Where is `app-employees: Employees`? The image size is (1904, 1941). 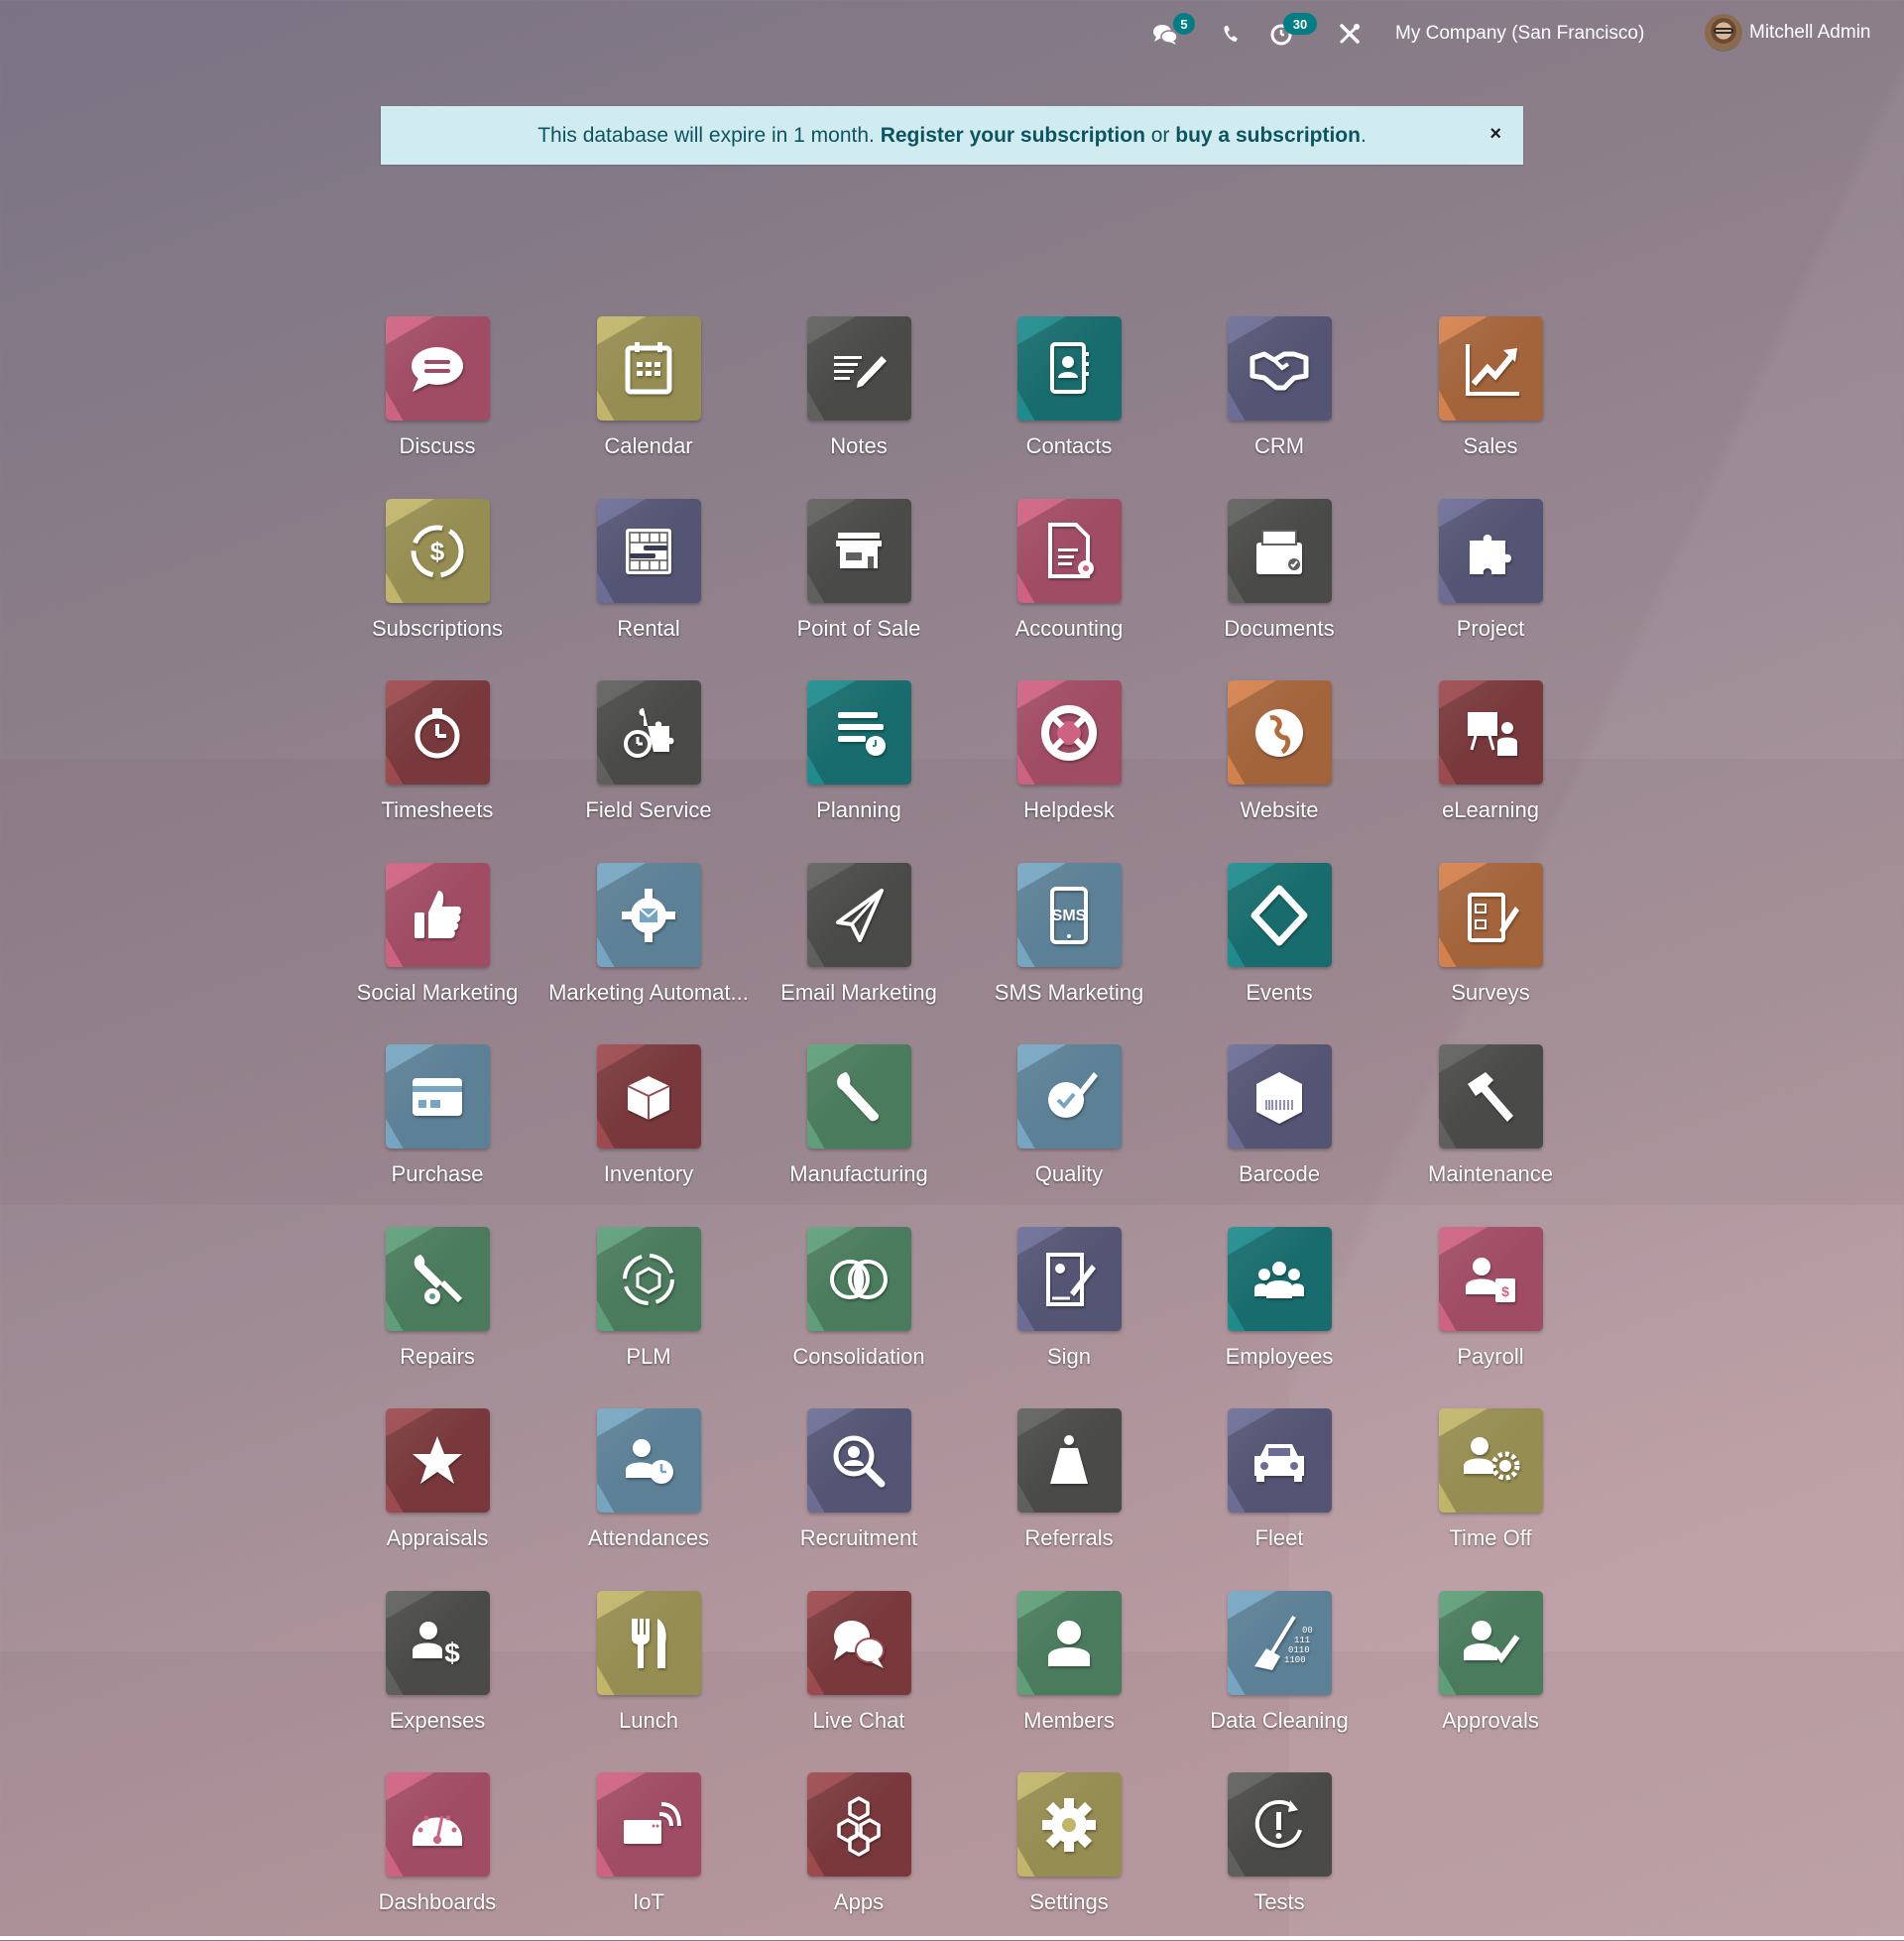 app-employees: Employees is located at coordinates (1279, 1311).